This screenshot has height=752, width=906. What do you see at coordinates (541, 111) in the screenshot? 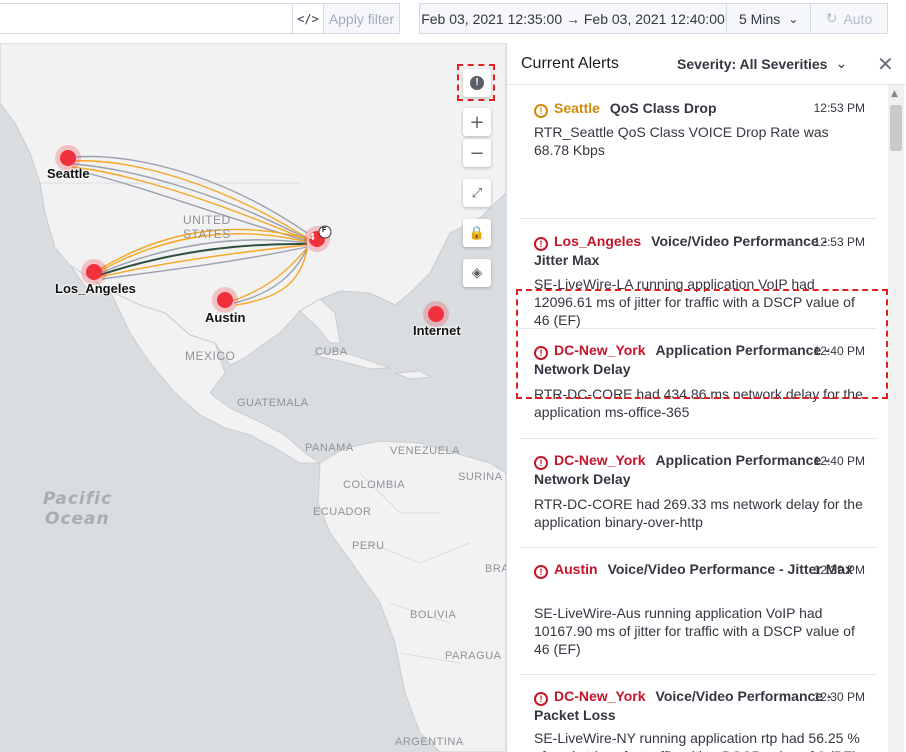
I see `warning-icon: !` at bounding box center [541, 111].